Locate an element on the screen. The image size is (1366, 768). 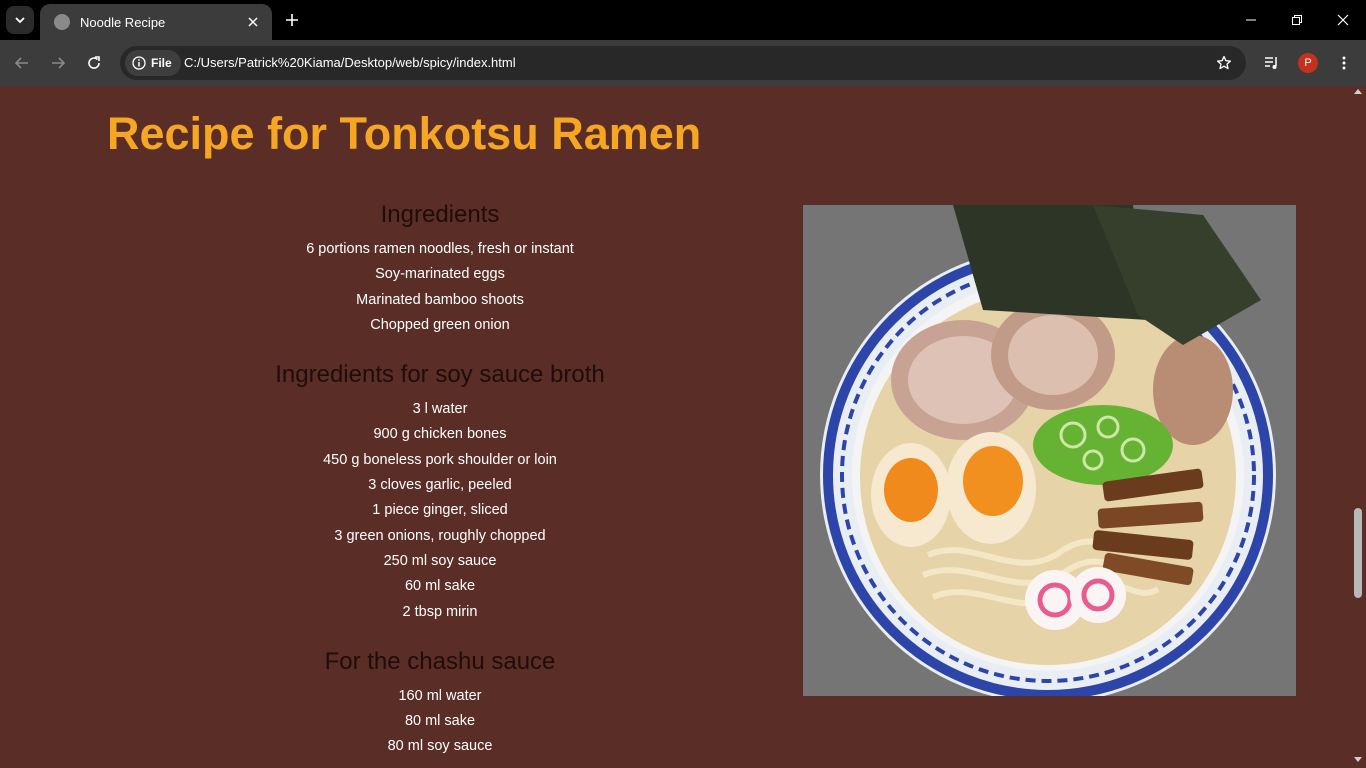
back-button is located at coordinates (22, 63).